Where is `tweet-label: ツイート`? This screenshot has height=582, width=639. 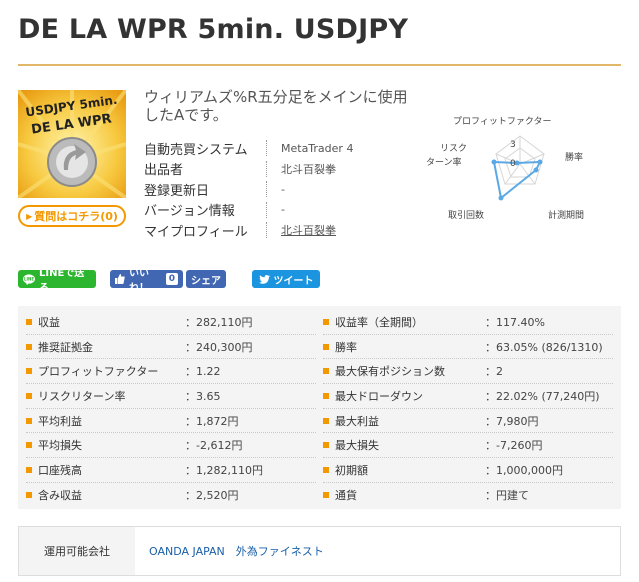 tweet-label: ツイート is located at coordinates (293, 281).